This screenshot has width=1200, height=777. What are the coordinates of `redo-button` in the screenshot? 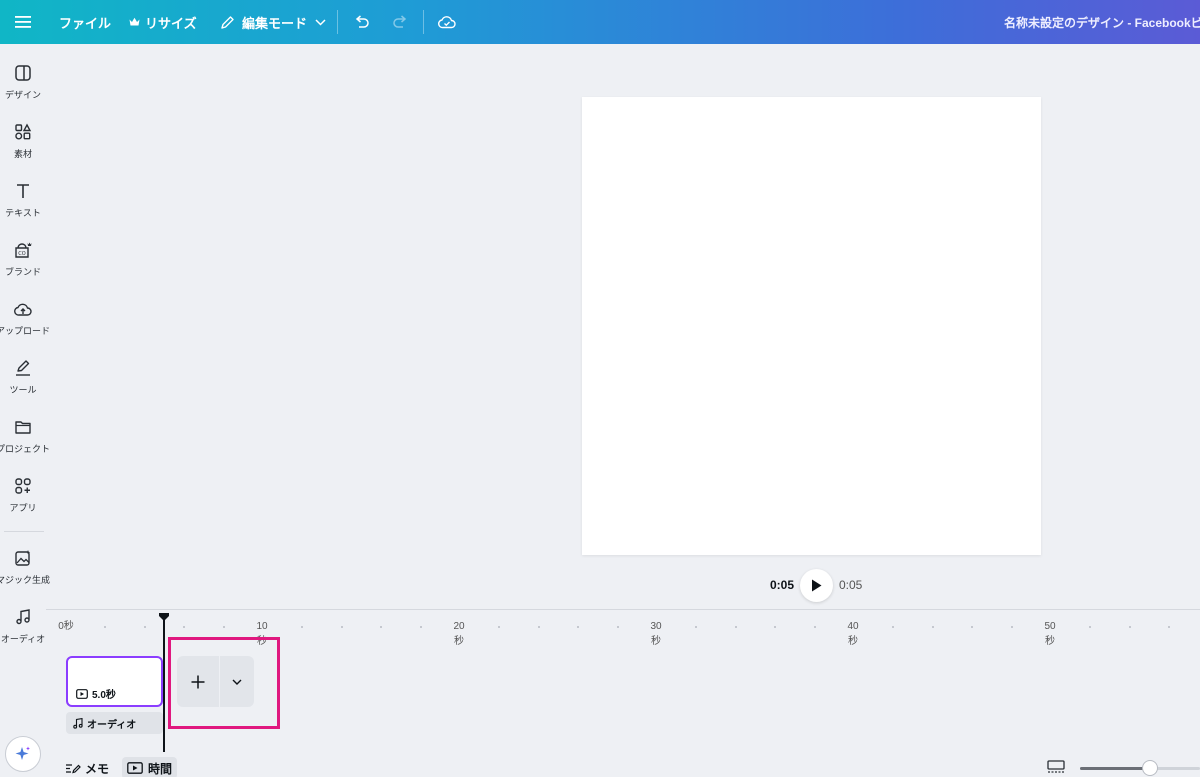 It's located at (400, 22).